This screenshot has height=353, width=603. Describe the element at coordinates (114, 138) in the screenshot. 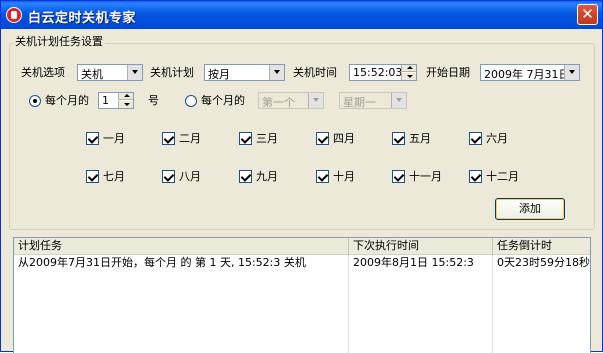

I see `month-label: 一月` at that location.